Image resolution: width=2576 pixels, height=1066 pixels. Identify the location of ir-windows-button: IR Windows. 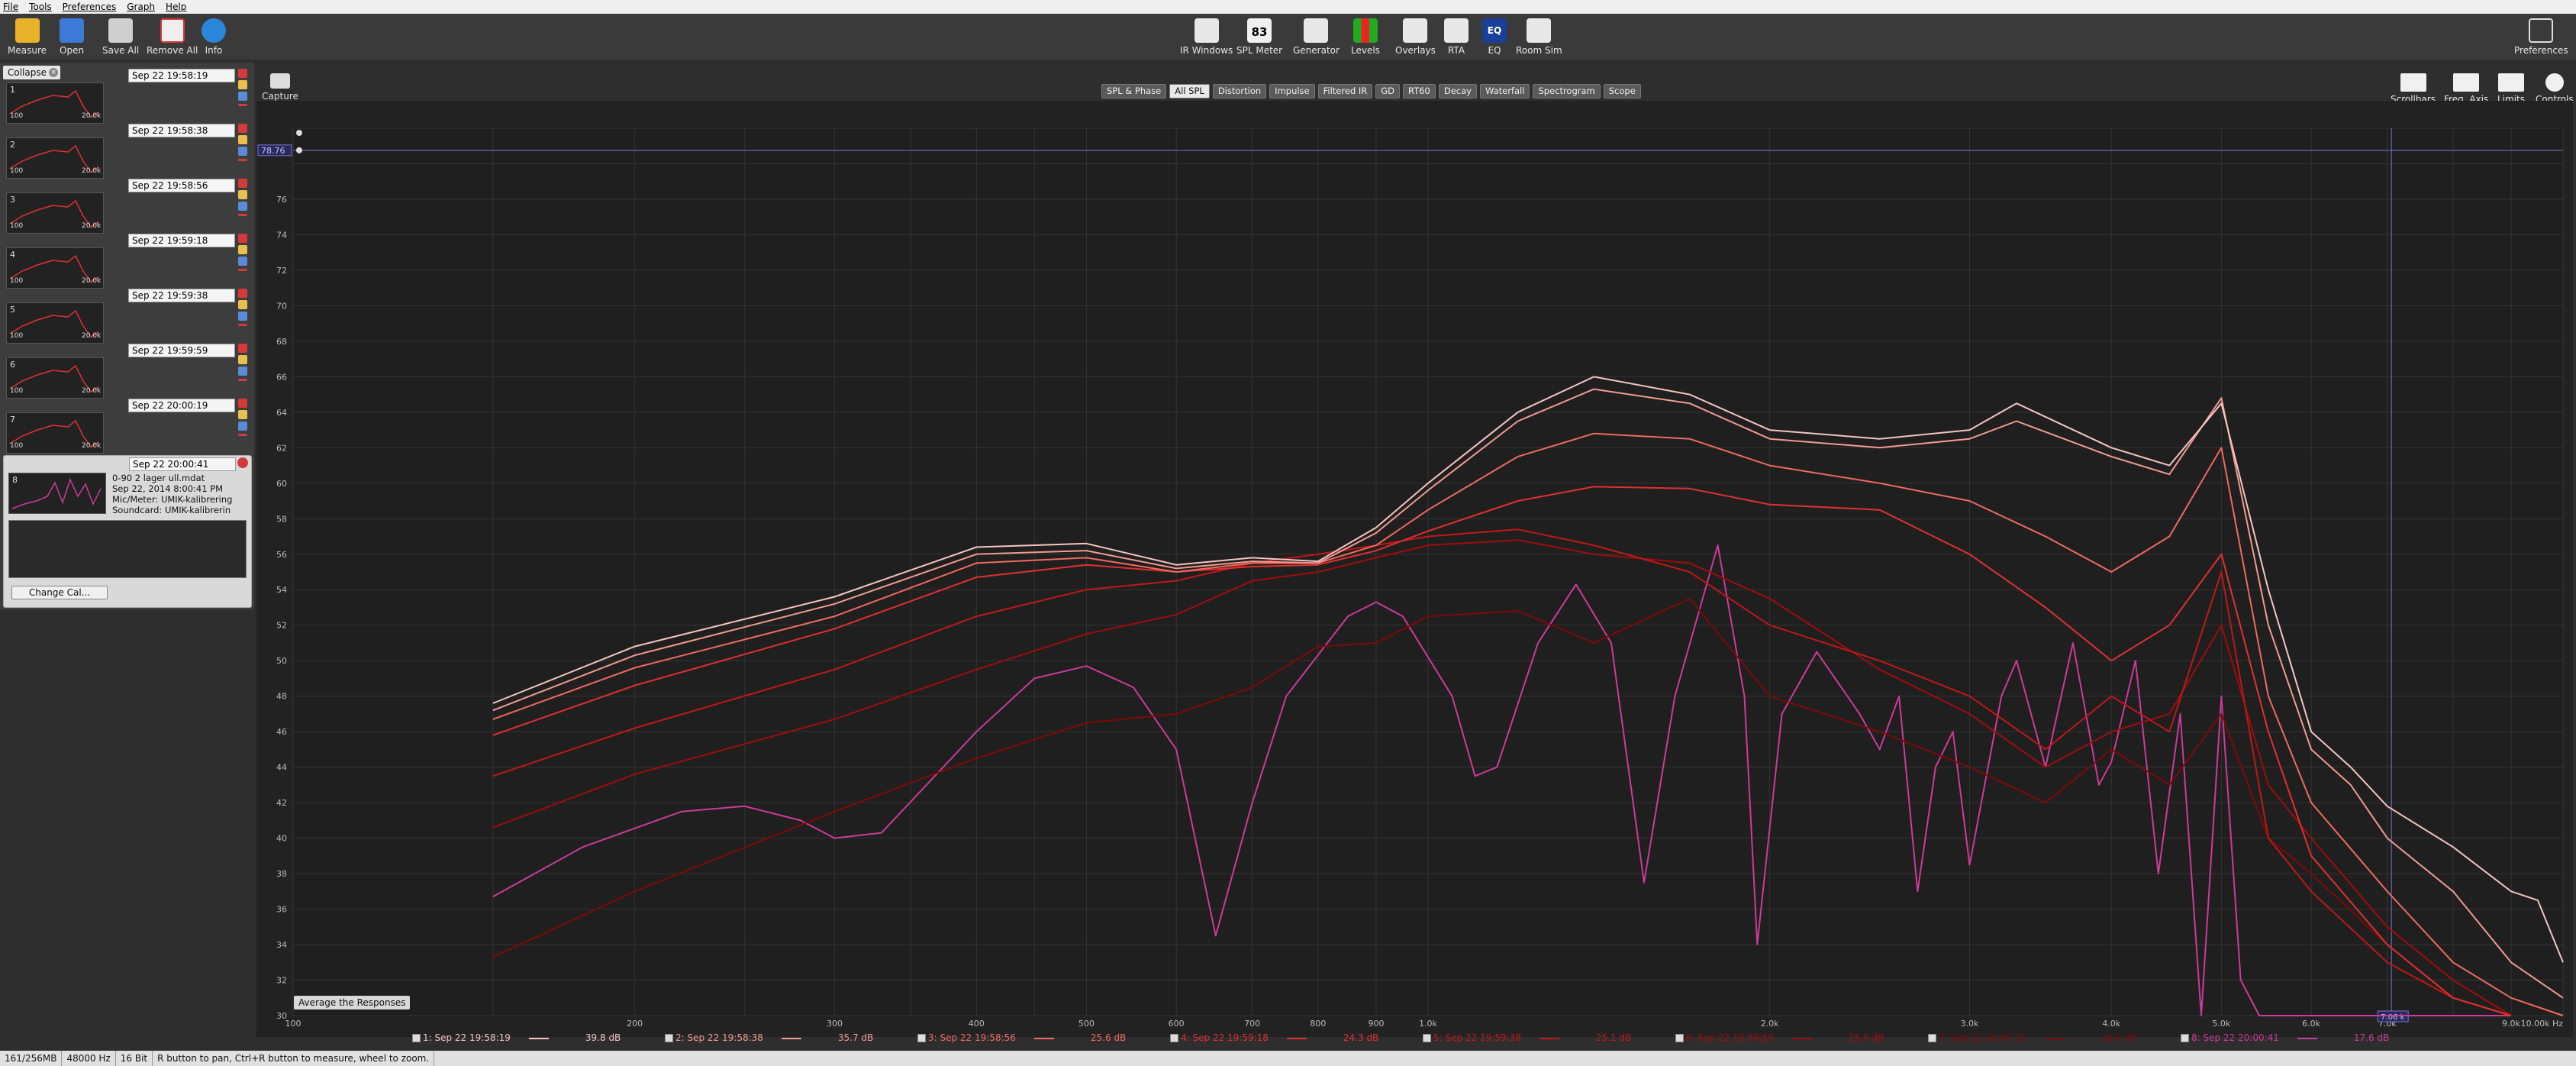
(1206, 37).